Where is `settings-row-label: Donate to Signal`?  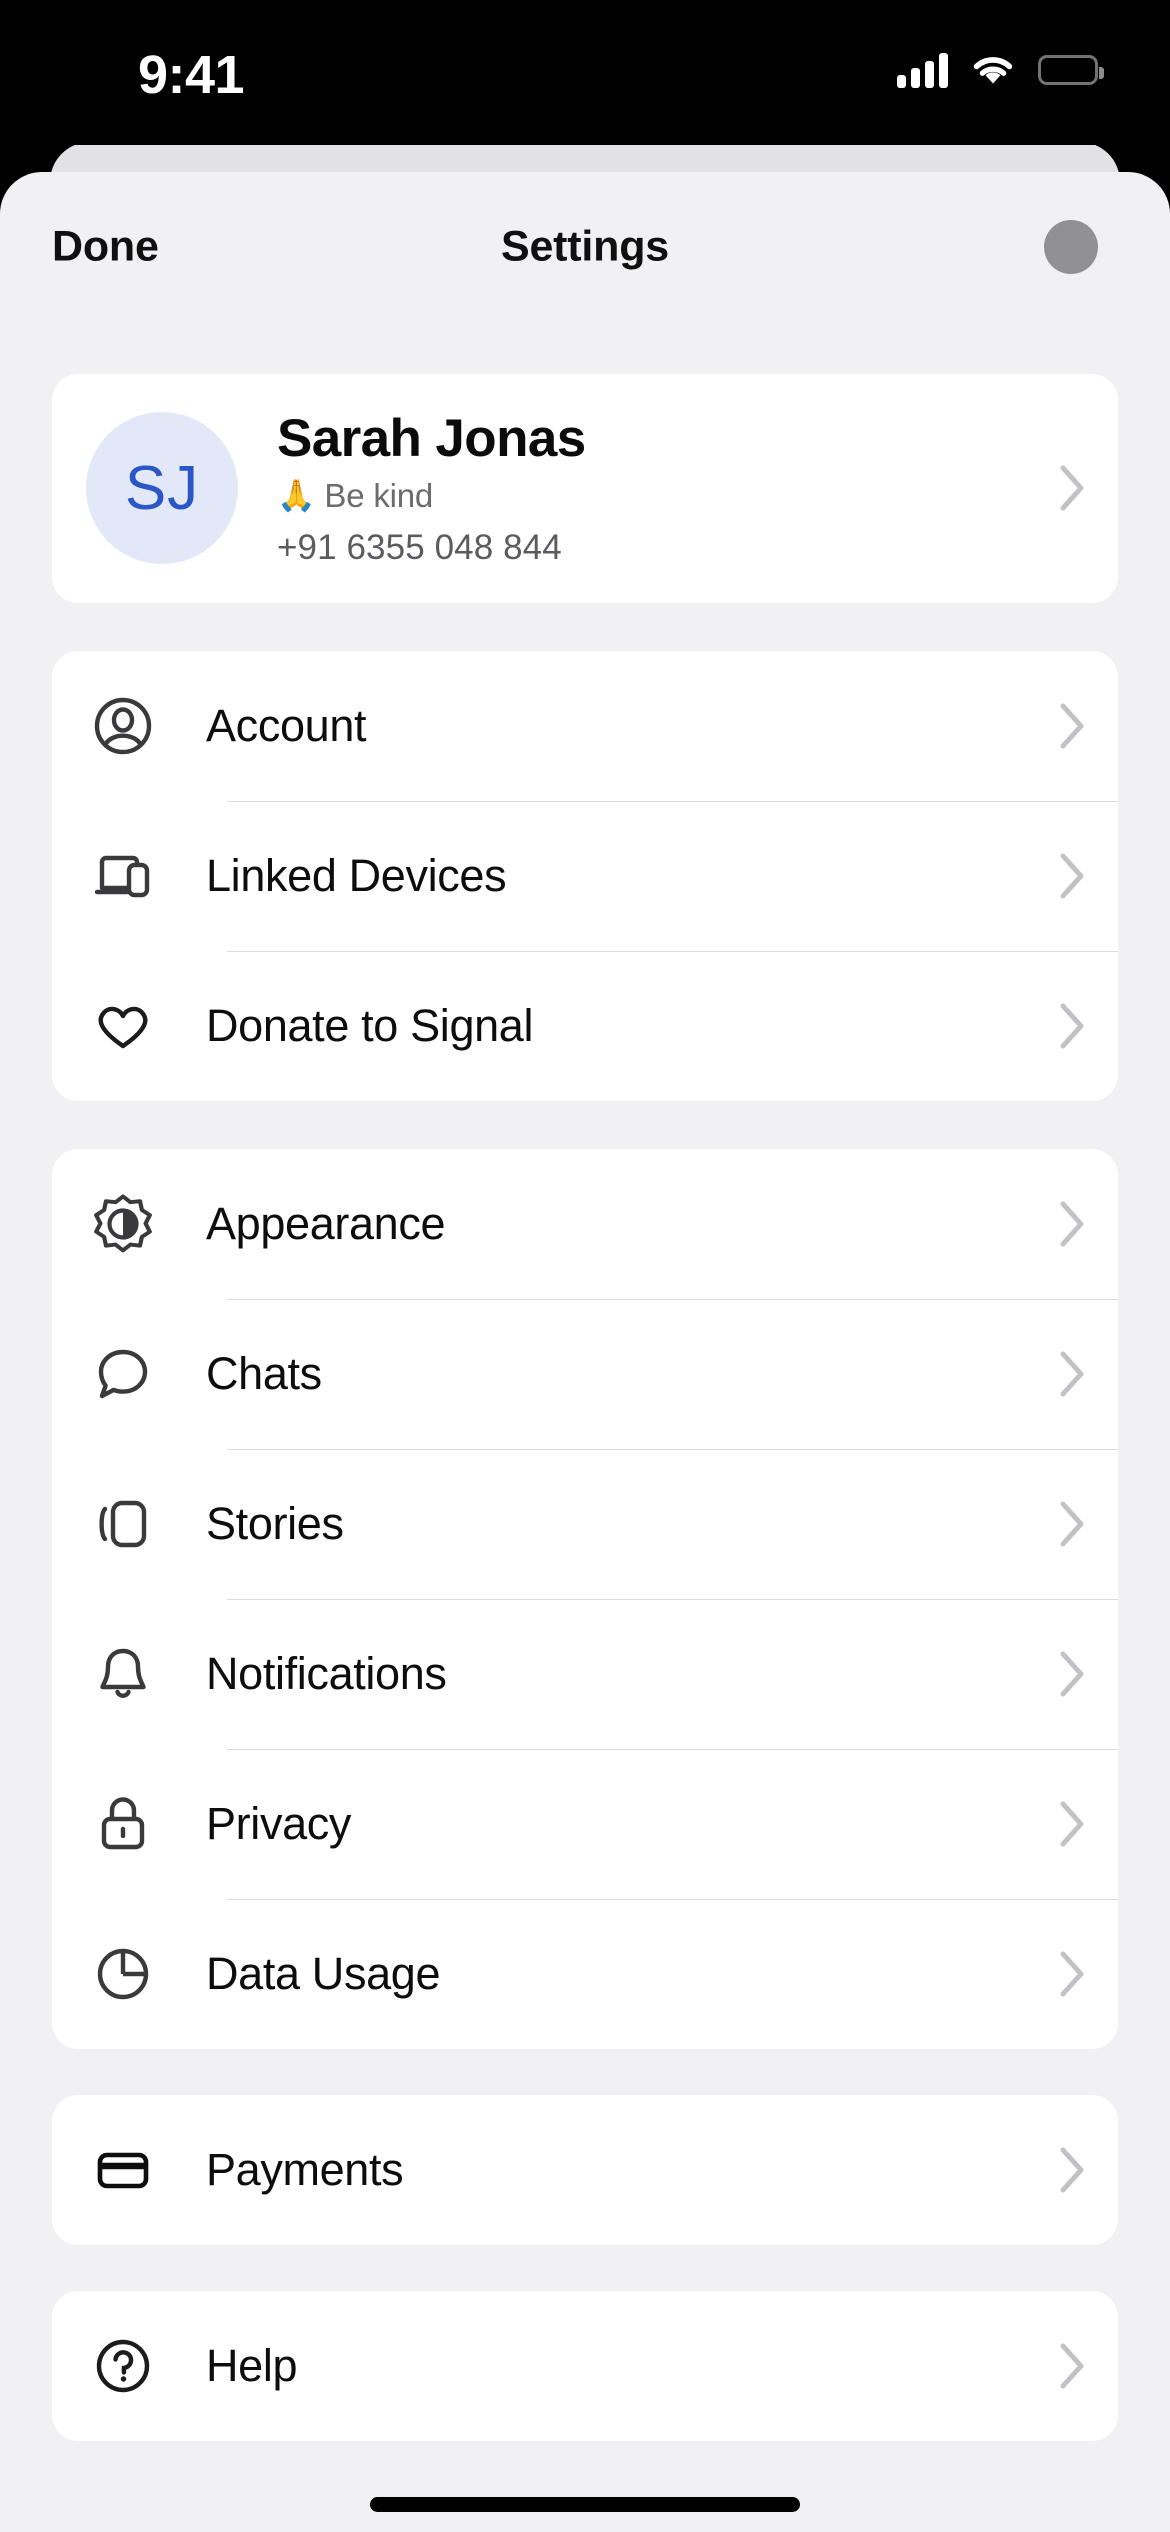 settings-row-label: Donate to Signal is located at coordinates (370, 1025).